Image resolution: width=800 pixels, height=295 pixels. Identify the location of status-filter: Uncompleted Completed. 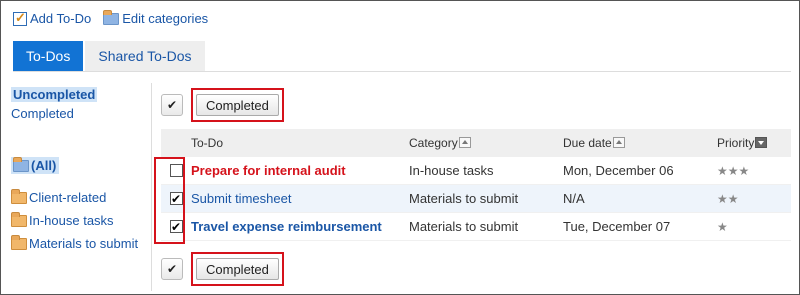
(81, 104).